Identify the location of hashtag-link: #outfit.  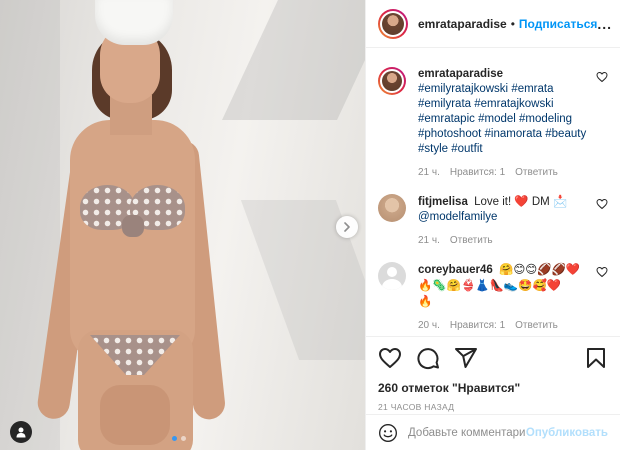
(466, 149).